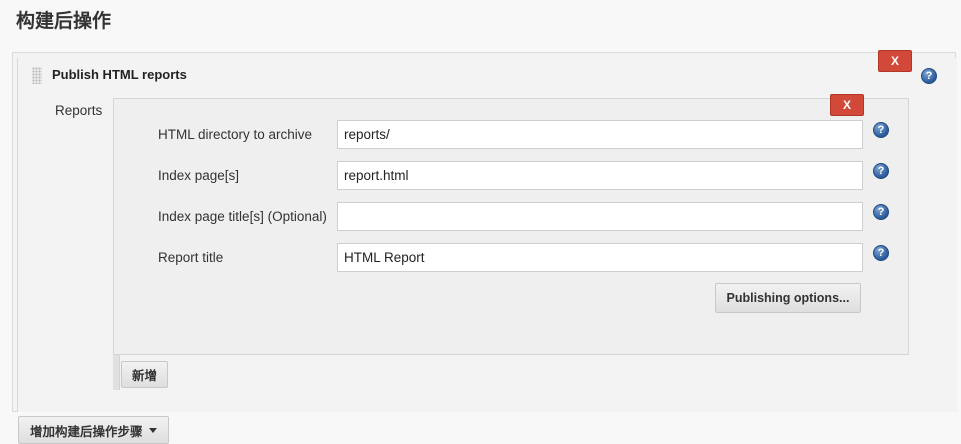 The width and height of the screenshot is (961, 444). I want to click on delete-report-button: X, so click(847, 105).